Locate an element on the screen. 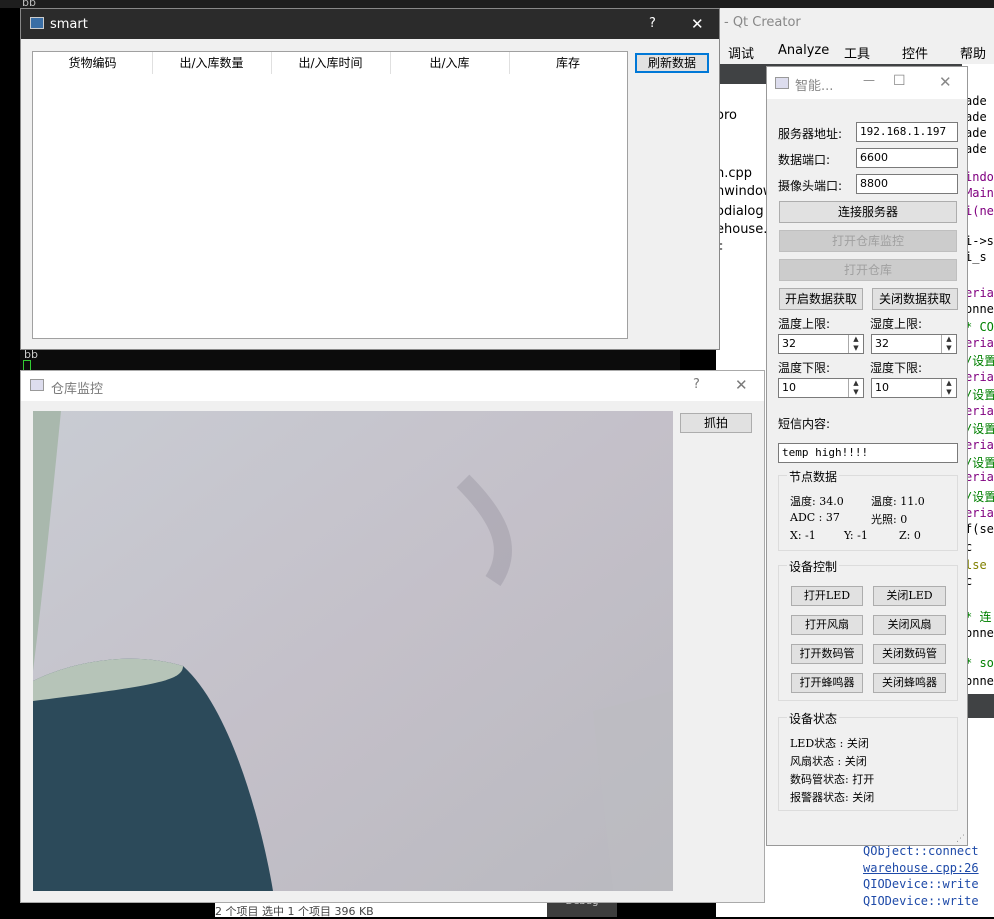 The height and width of the screenshot is (919, 994). open-warehouse-button: 打开仓库 is located at coordinates (868, 270).